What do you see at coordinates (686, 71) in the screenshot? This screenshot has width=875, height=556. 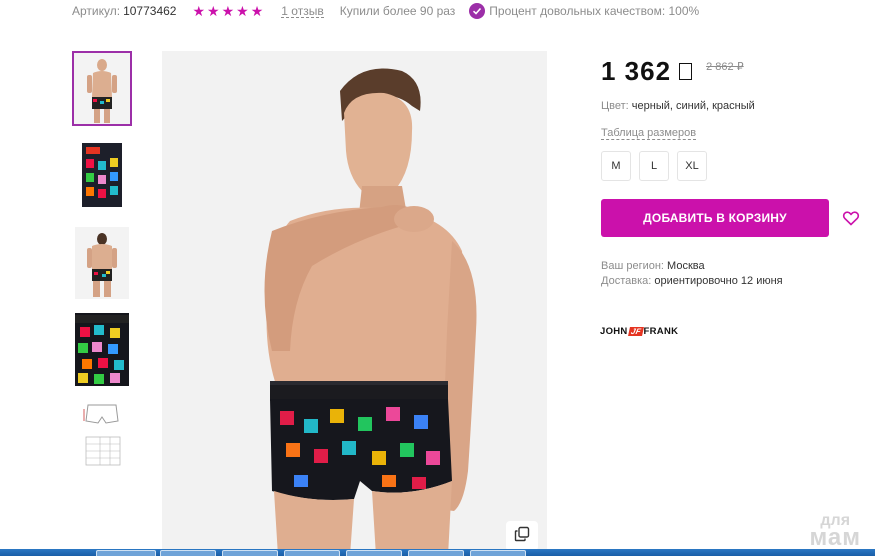 I see `ruble-icon` at bounding box center [686, 71].